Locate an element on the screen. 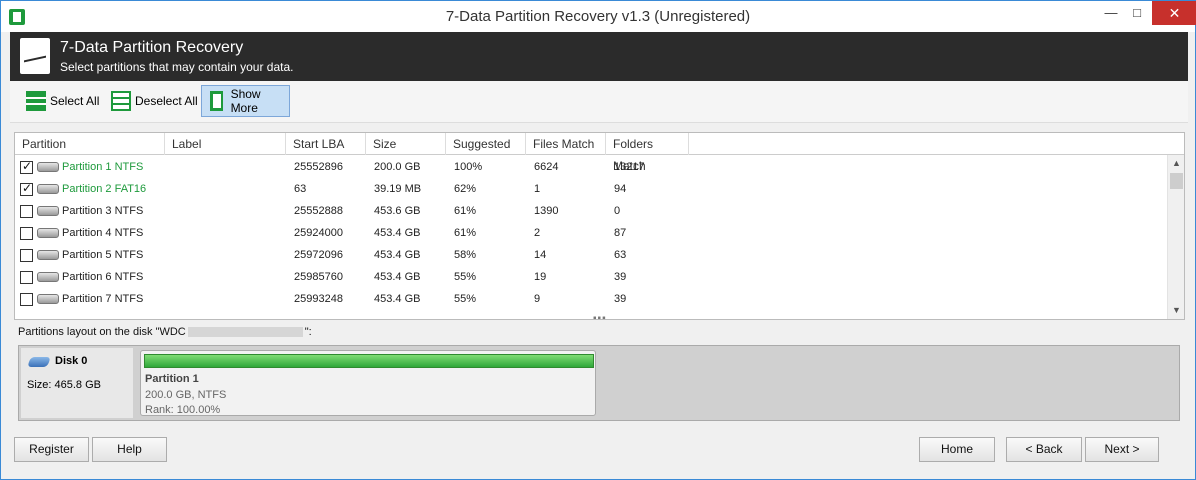 This screenshot has width=1196, height=480. suggested: 58% is located at coordinates (465, 255).